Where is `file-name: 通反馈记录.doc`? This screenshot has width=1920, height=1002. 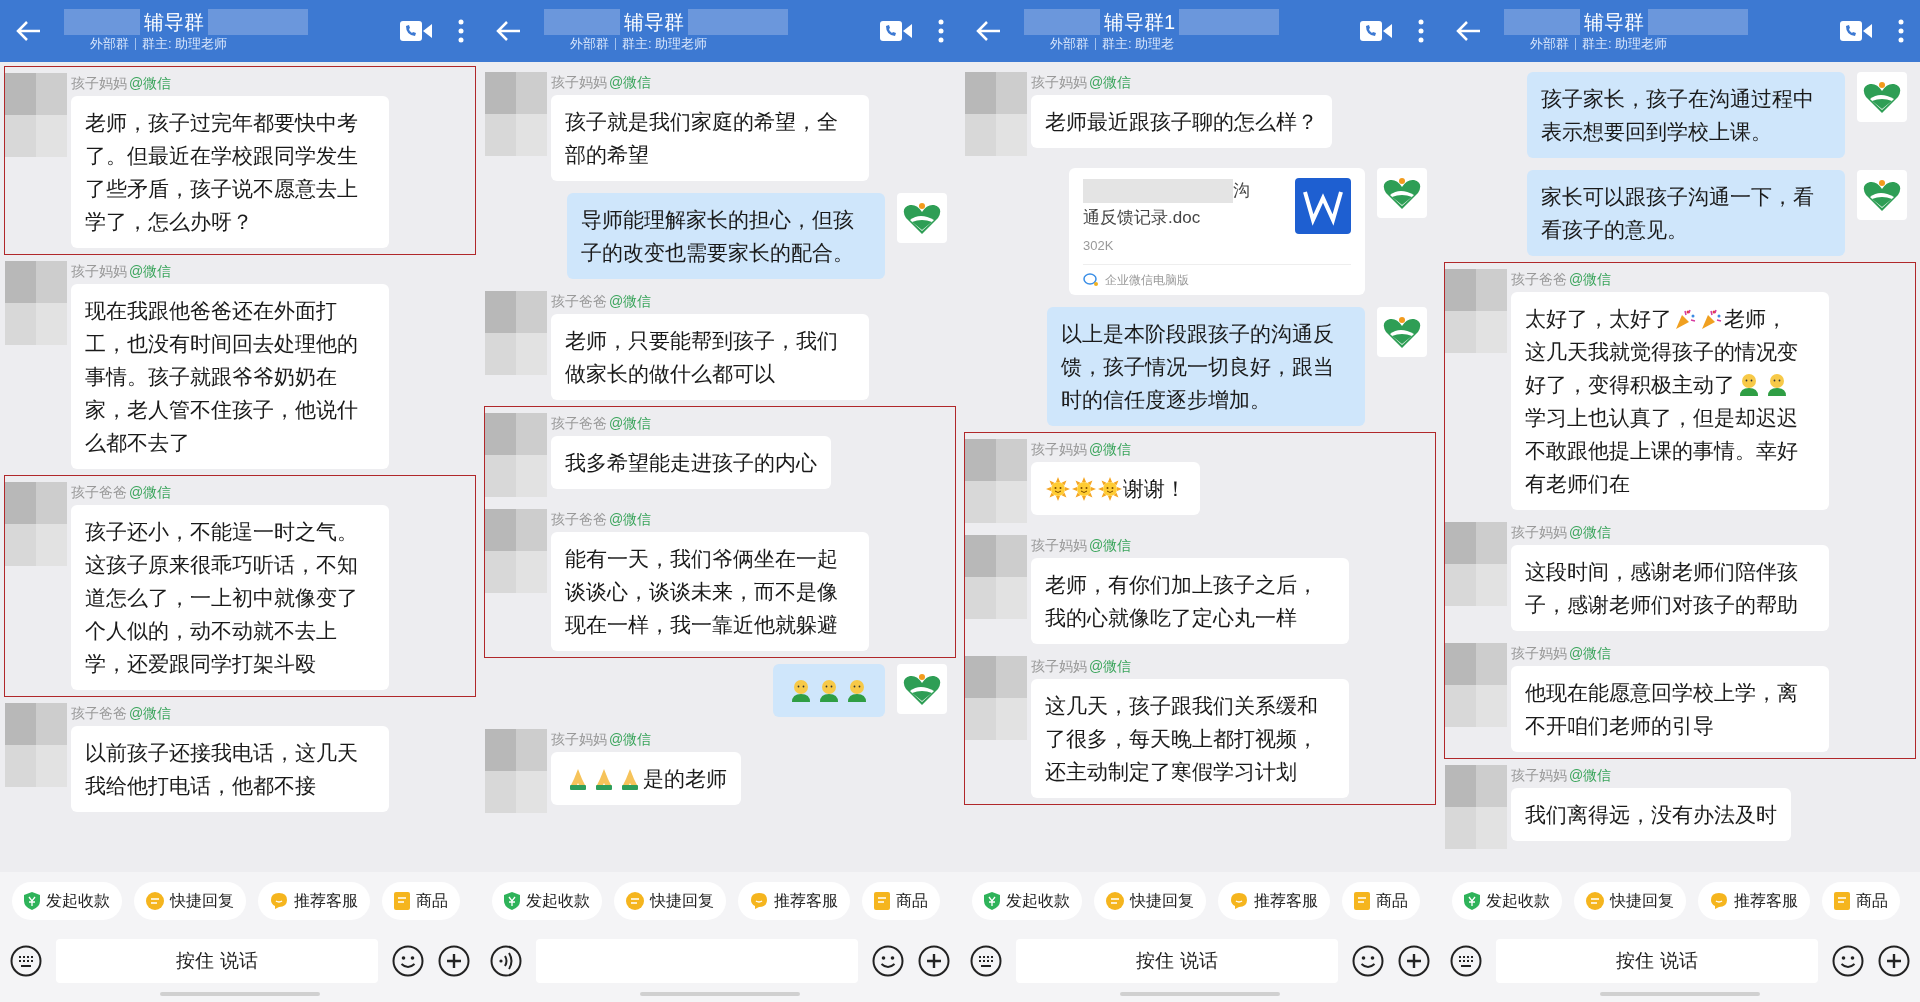
file-name: 通反馈记录.doc is located at coordinates (1142, 218).